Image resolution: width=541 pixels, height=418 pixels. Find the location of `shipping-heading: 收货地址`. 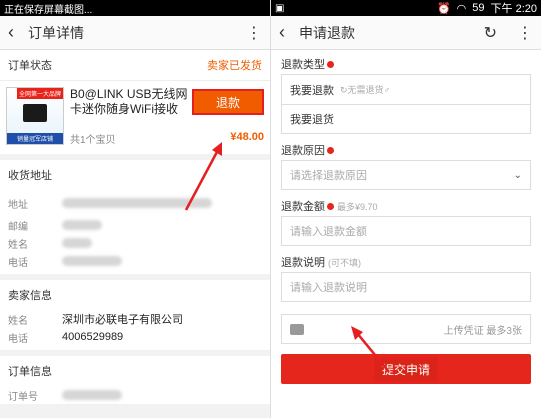

shipping-heading: 收货地址 is located at coordinates (30, 176).